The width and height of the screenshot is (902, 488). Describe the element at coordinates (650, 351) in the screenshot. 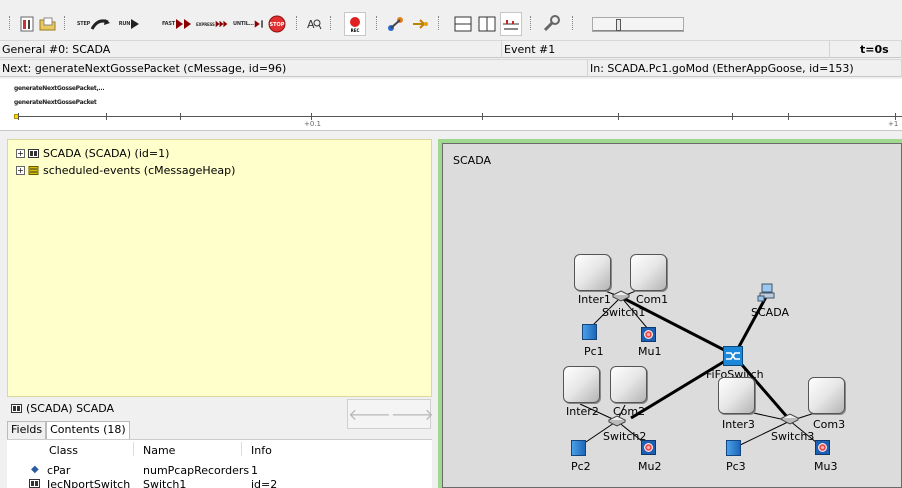

I see `mu1-label: Mu1` at that location.